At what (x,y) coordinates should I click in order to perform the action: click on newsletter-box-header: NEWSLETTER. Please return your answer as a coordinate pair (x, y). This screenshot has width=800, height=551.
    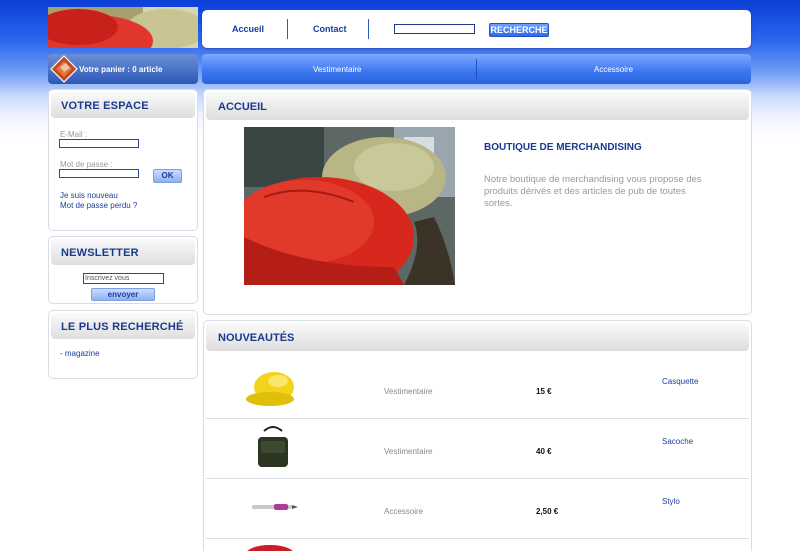
    Looking at the image, I should click on (123, 252).